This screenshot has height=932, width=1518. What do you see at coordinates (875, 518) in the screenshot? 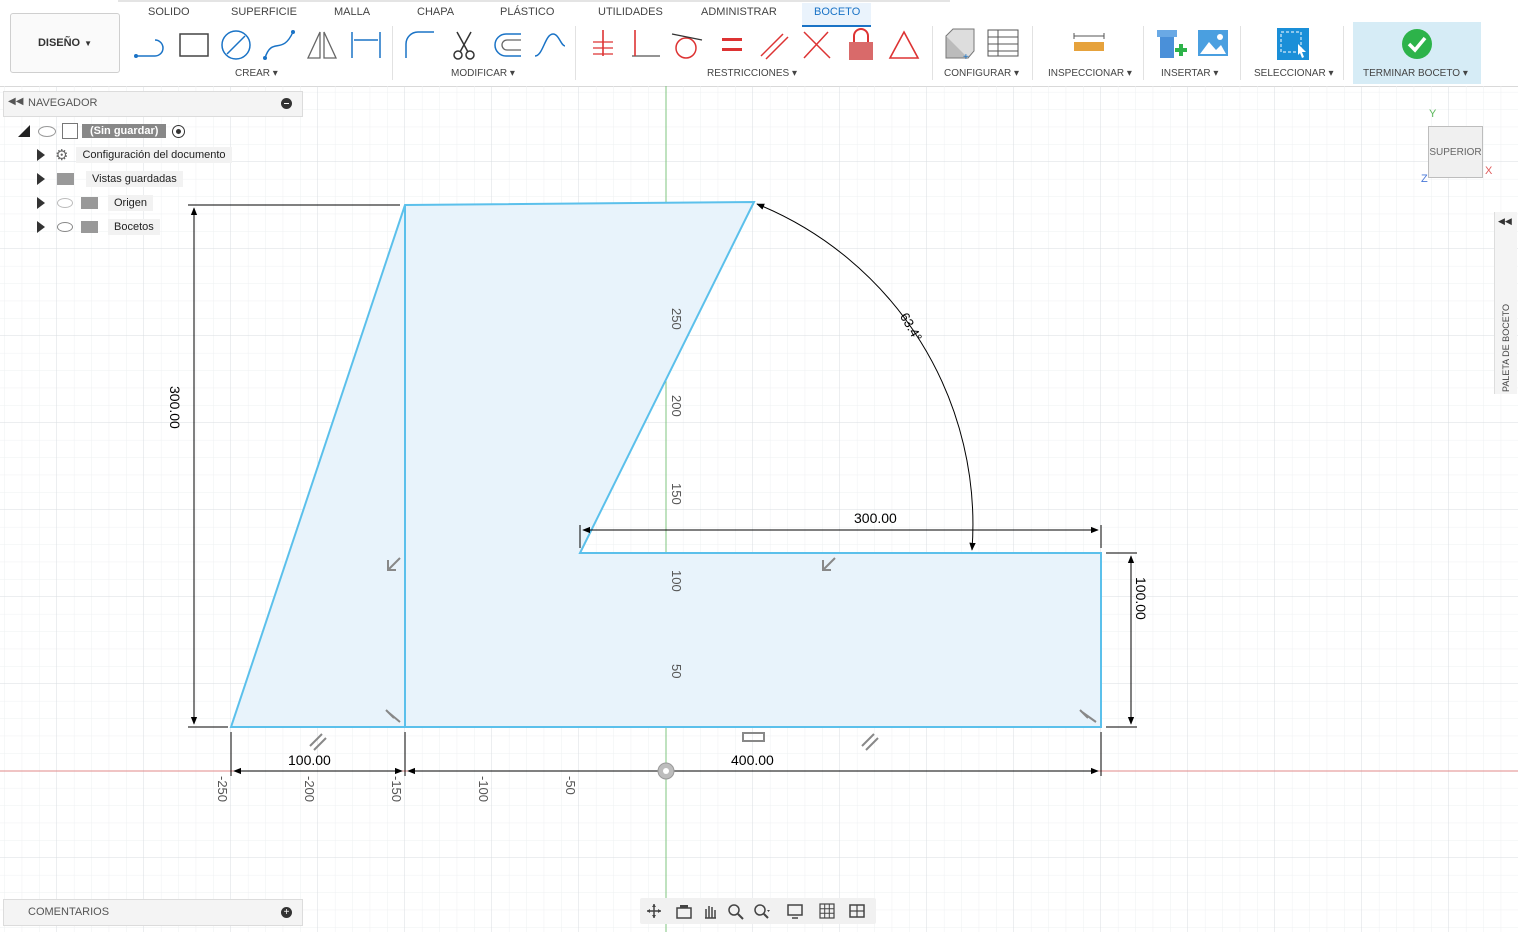
I see `dimension-top-width: 300.00` at bounding box center [875, 518].